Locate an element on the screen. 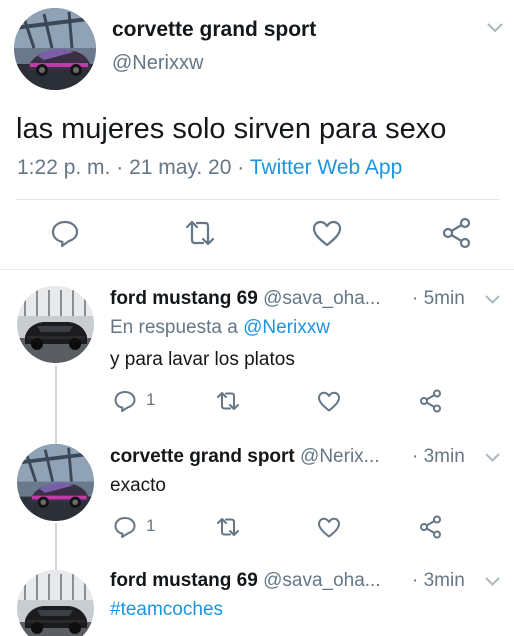 The image size is (514, 636). divider is located at coordinates (258, 199).